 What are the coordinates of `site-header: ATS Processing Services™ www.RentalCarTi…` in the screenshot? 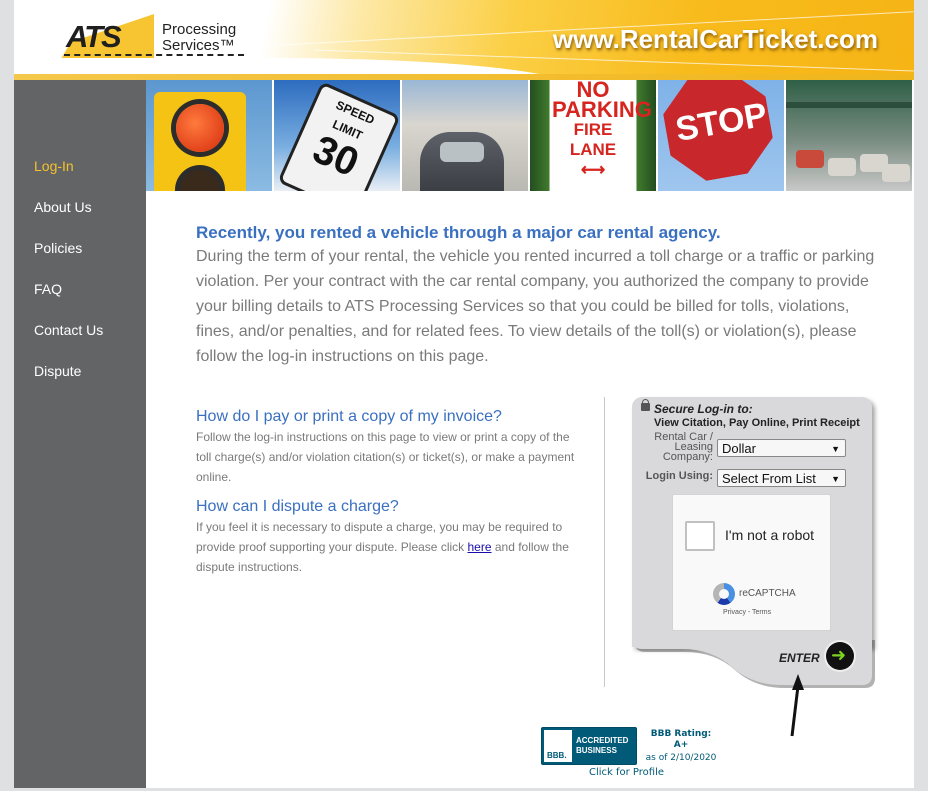 It's located at (464, 40).